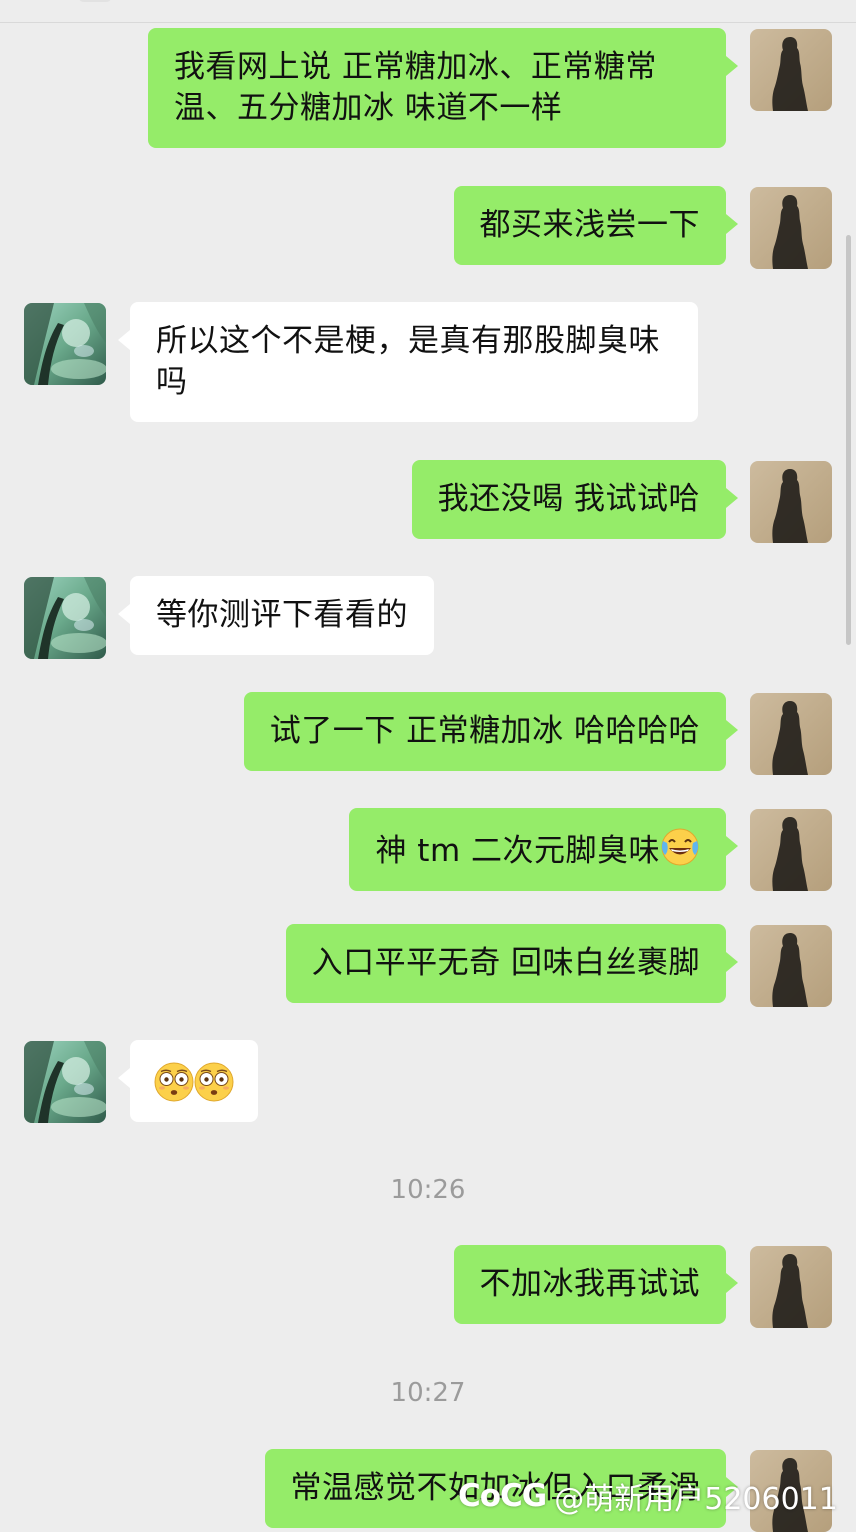  What do you see at coordinates (512, 963) in the screenshot?
I see `message-bubble: 入口平平无奇 回味白丝裹脚` at bounding box center [512, 963].